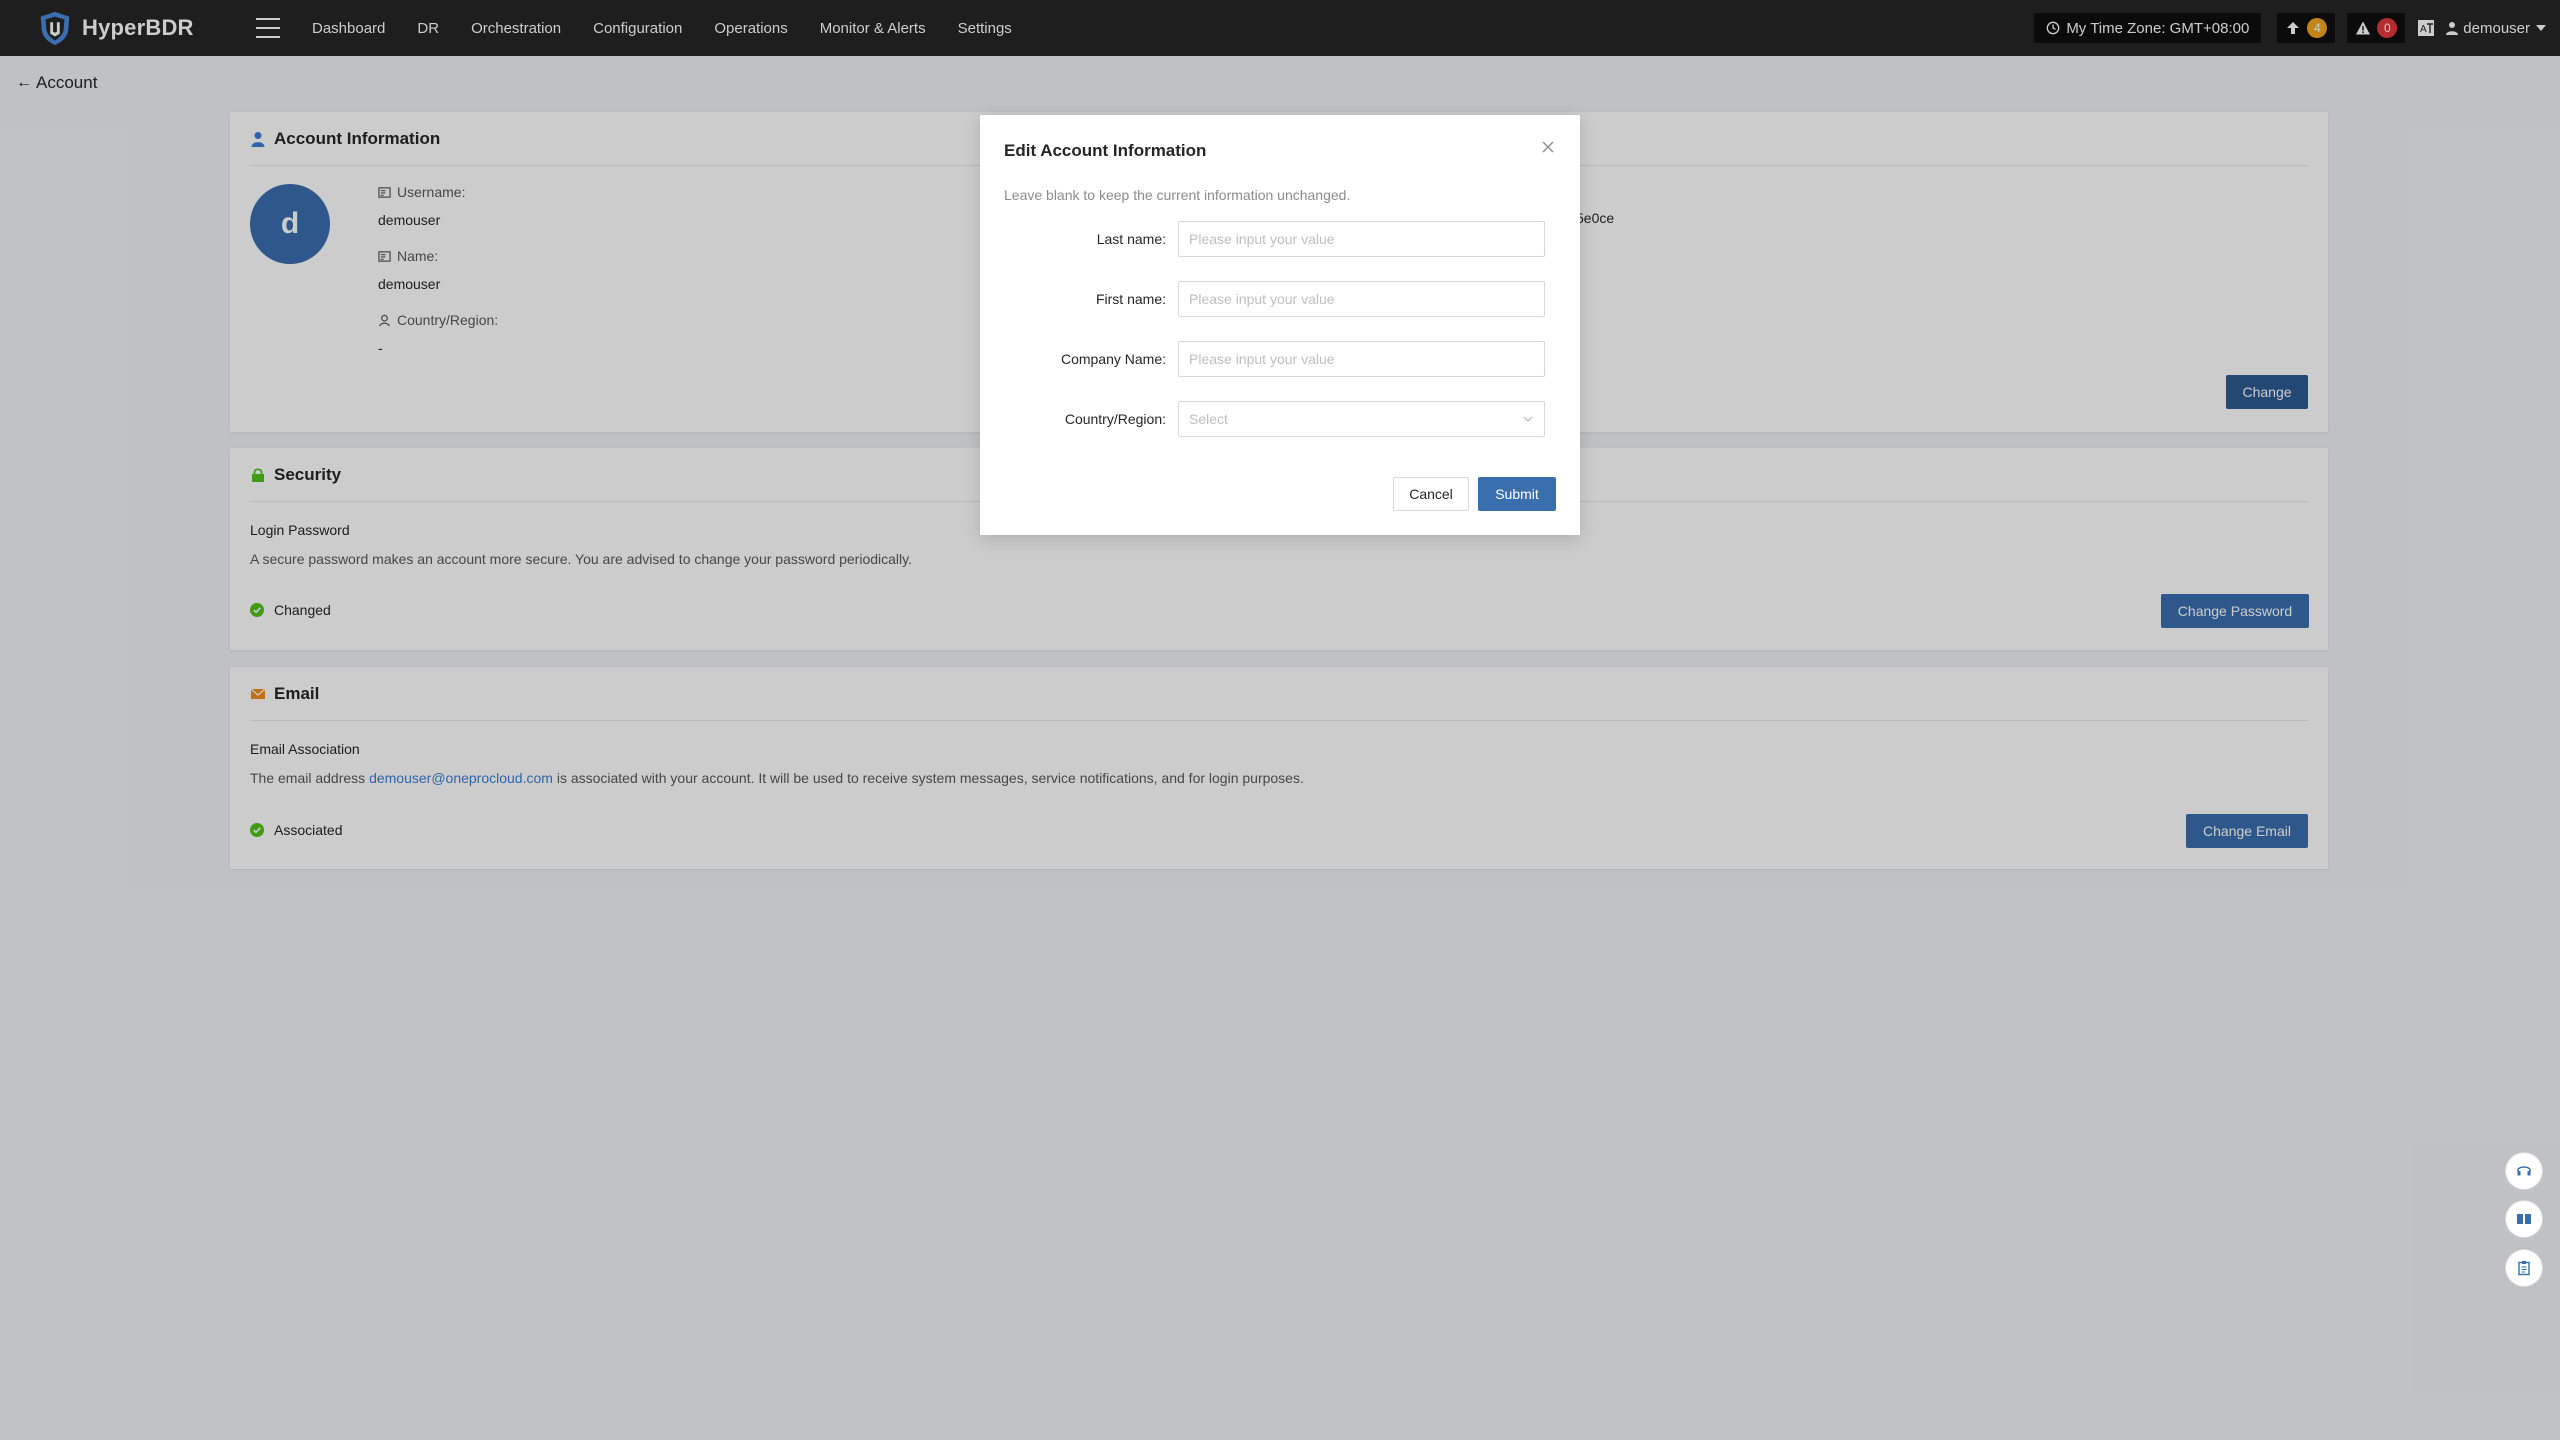  Describe the element at coordinates (1361, 299) in the screenshot. I see `first-name-input` at that location.